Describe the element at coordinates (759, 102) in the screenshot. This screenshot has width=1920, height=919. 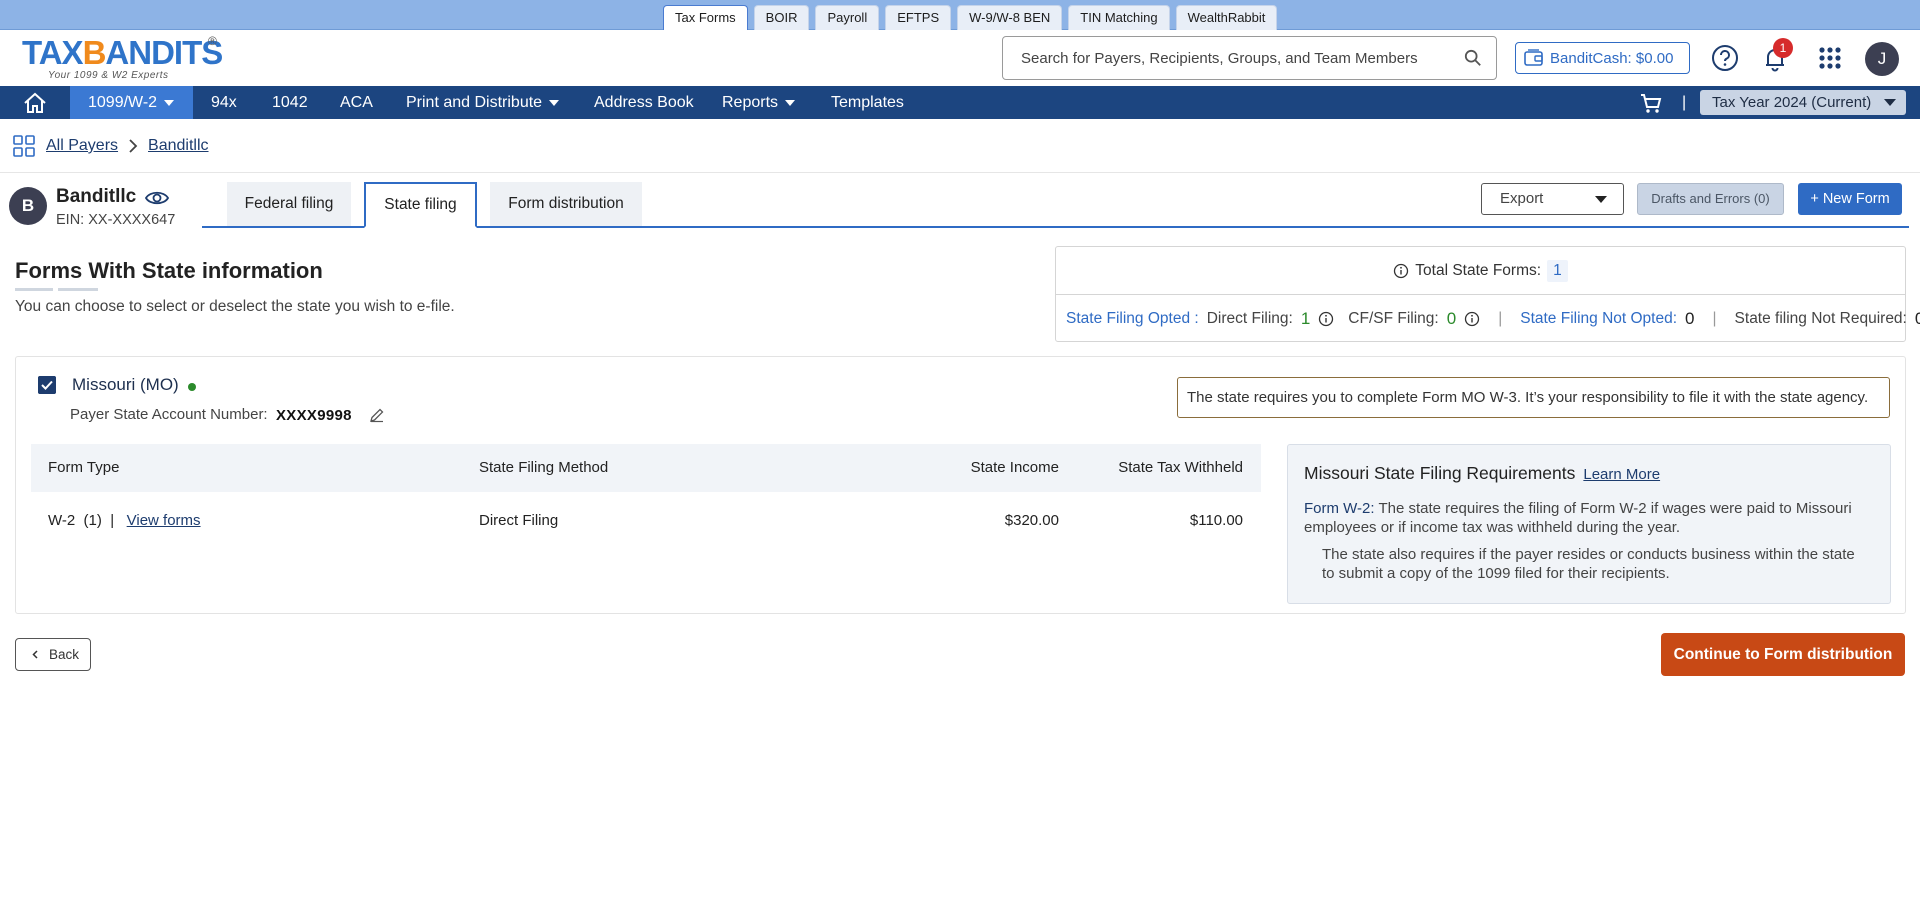
I see `nav-reports: Reports` at that location.